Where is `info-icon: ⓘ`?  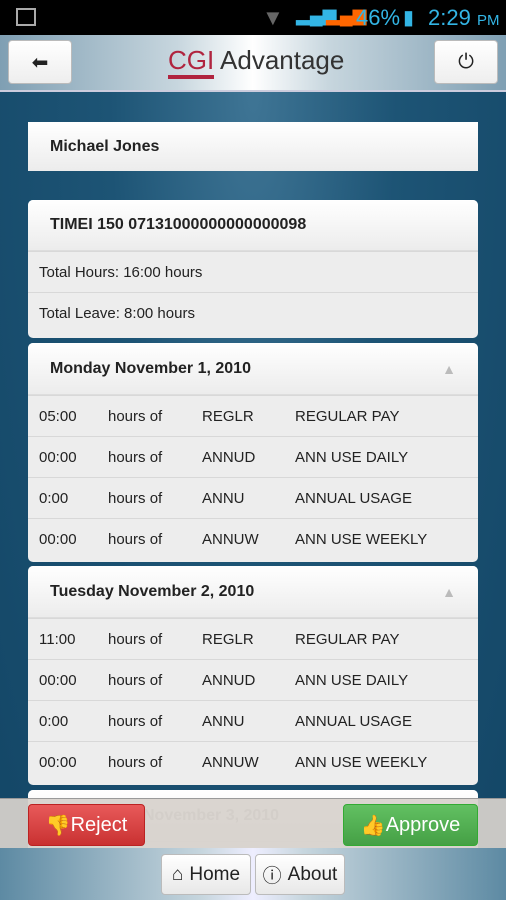 info-icon: ⓘ is located at coordinates (272, 876).